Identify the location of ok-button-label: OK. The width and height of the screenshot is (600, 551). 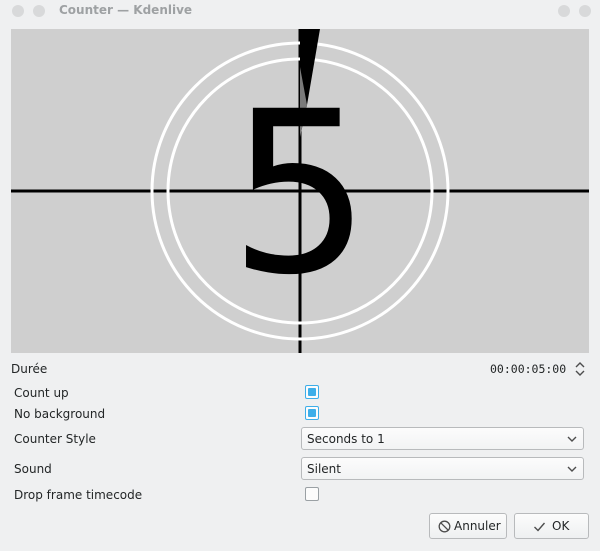
(561, 526).